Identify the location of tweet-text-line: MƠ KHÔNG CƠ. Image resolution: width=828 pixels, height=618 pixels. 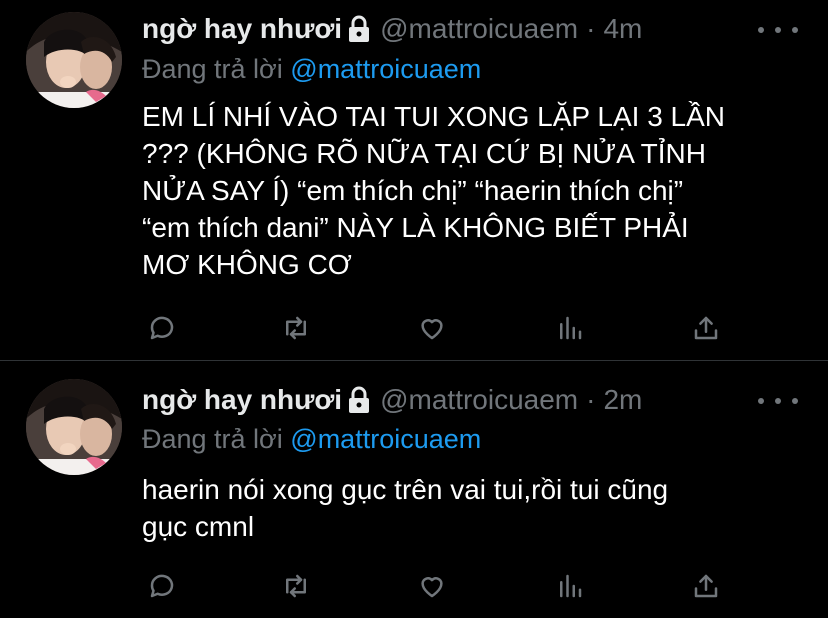
(247, 264).